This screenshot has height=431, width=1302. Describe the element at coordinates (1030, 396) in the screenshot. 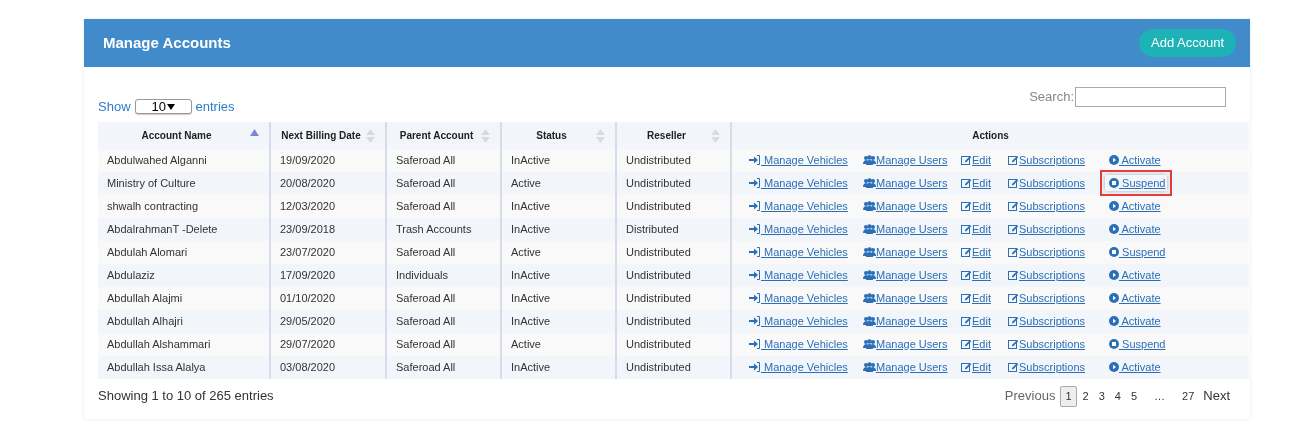

I see `previous-button: Previous` at that location.